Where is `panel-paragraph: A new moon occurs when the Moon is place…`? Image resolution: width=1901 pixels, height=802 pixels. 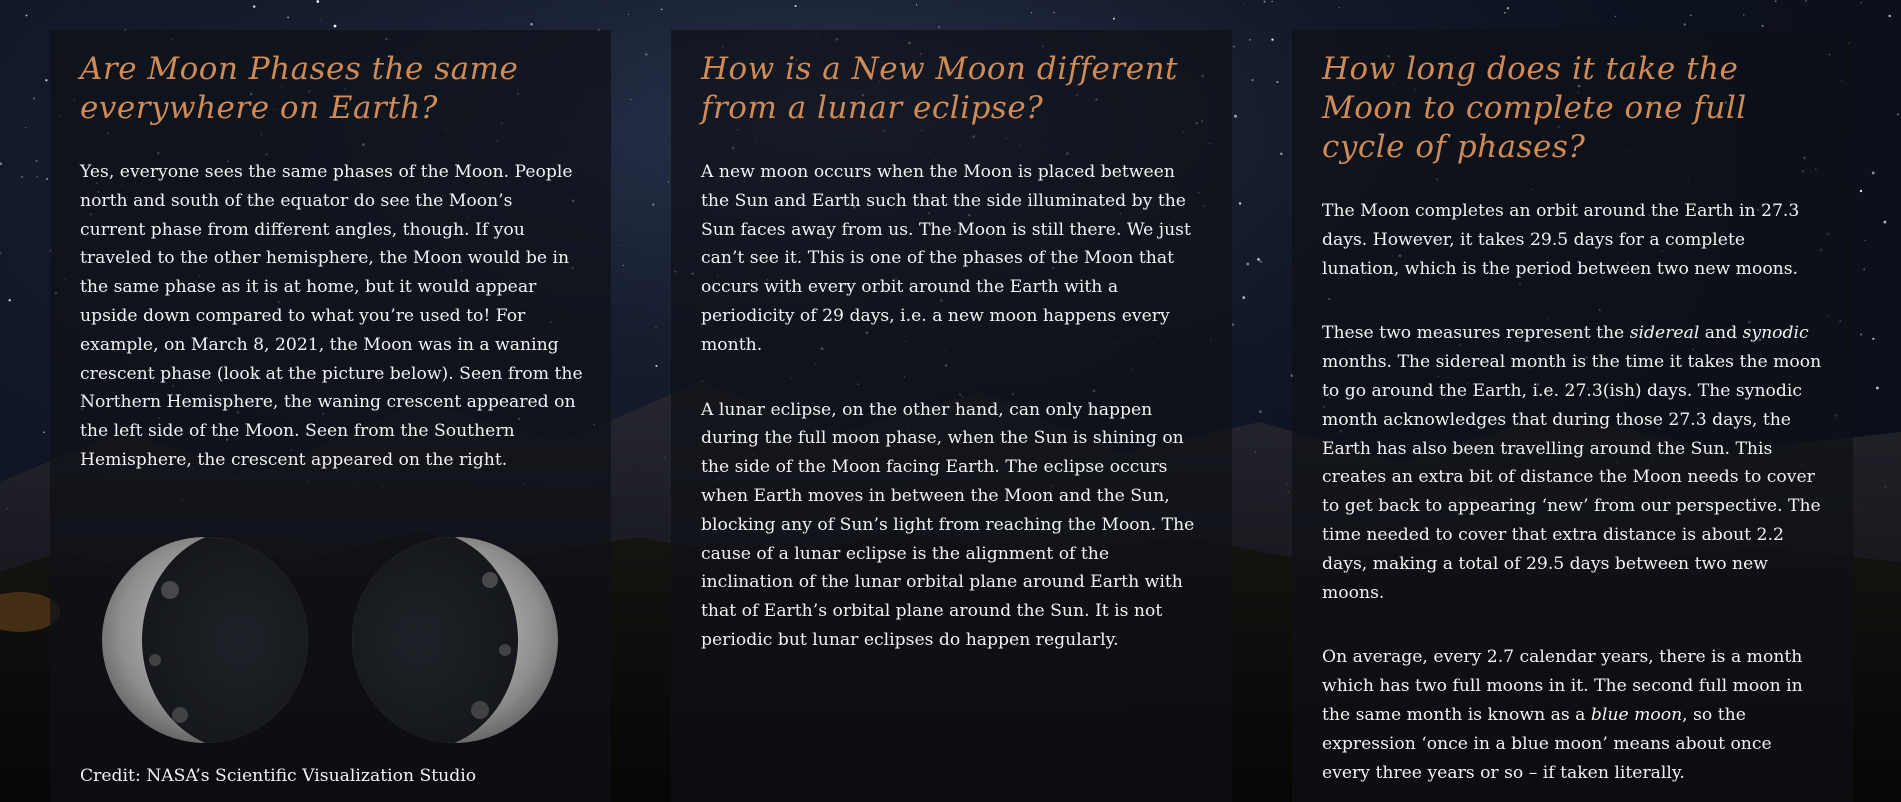 panel-paragraph: A new moon occurs when the Moon is place… is located at coordinates (946, 258).